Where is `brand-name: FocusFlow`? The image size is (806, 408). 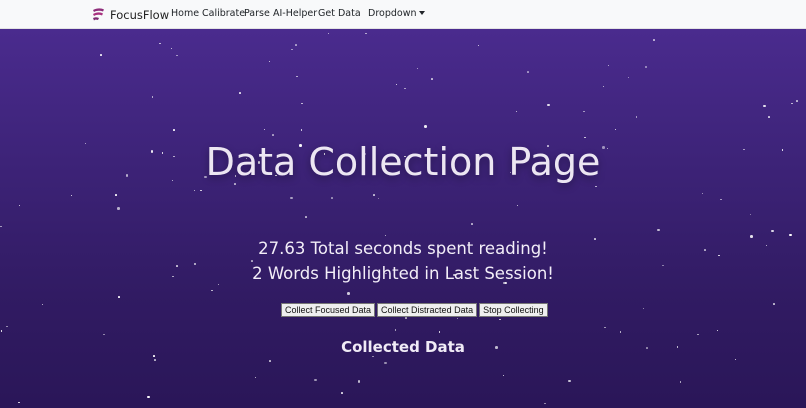
brand-name: FocusFlow is located at coordinates (140, 14).